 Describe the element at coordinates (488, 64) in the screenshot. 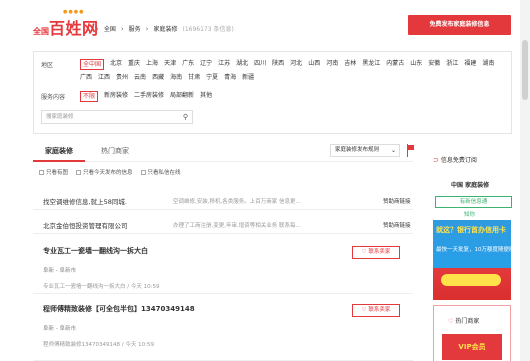

I see `region-option: 湖南` at that location.